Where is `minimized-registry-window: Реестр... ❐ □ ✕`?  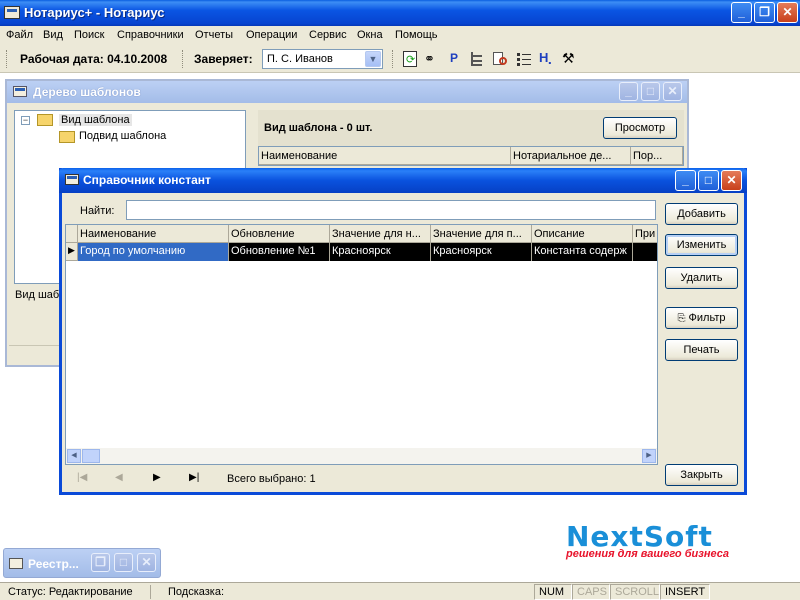
minimized-registry-window: Реестр... ❐ □ ✕ is located at coordinates (82, 563).